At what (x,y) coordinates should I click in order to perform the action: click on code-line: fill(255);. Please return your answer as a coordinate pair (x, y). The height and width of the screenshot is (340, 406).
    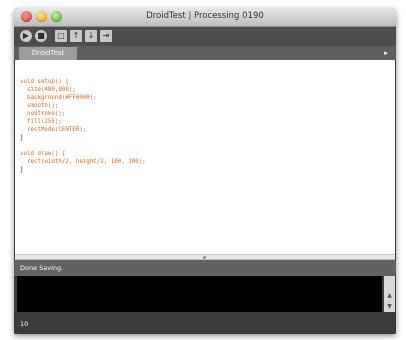
    Looking at the image, I should click on (41, 122).